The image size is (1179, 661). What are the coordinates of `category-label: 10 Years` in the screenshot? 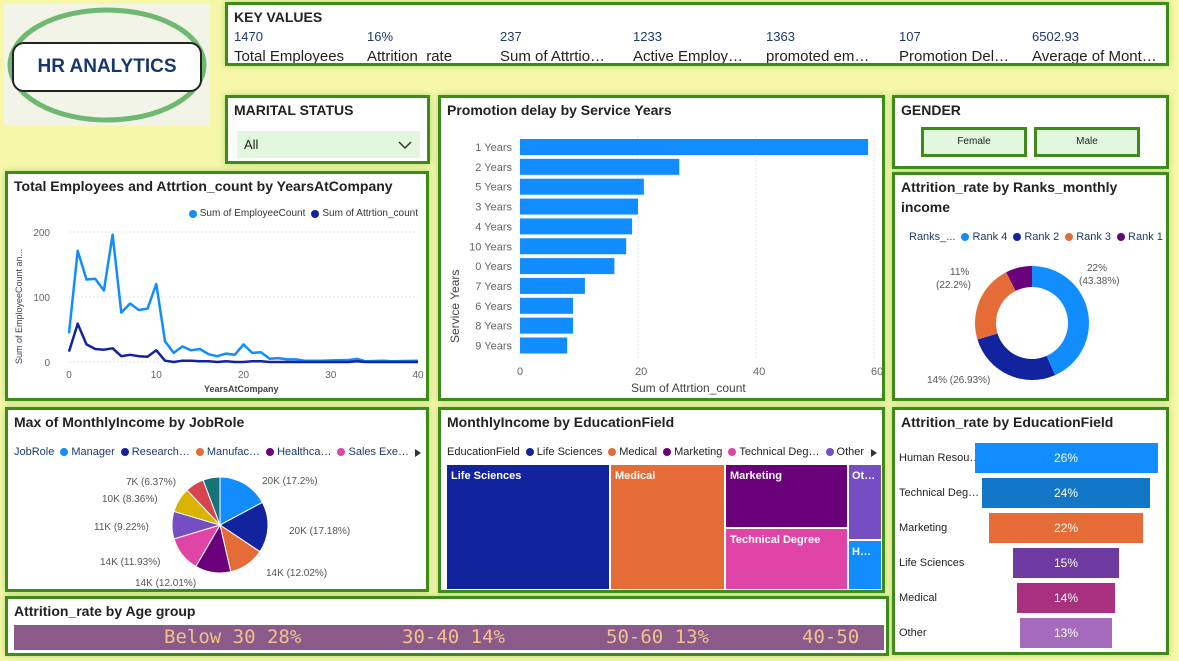 It's located at (490, 247).